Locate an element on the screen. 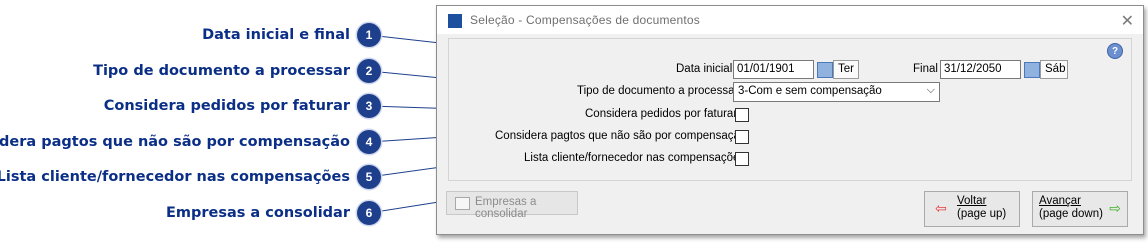 This screenshot has width=1148, height=244. pedidos-label: Considera pedidos por faturar is located at coordinates (661, 114).